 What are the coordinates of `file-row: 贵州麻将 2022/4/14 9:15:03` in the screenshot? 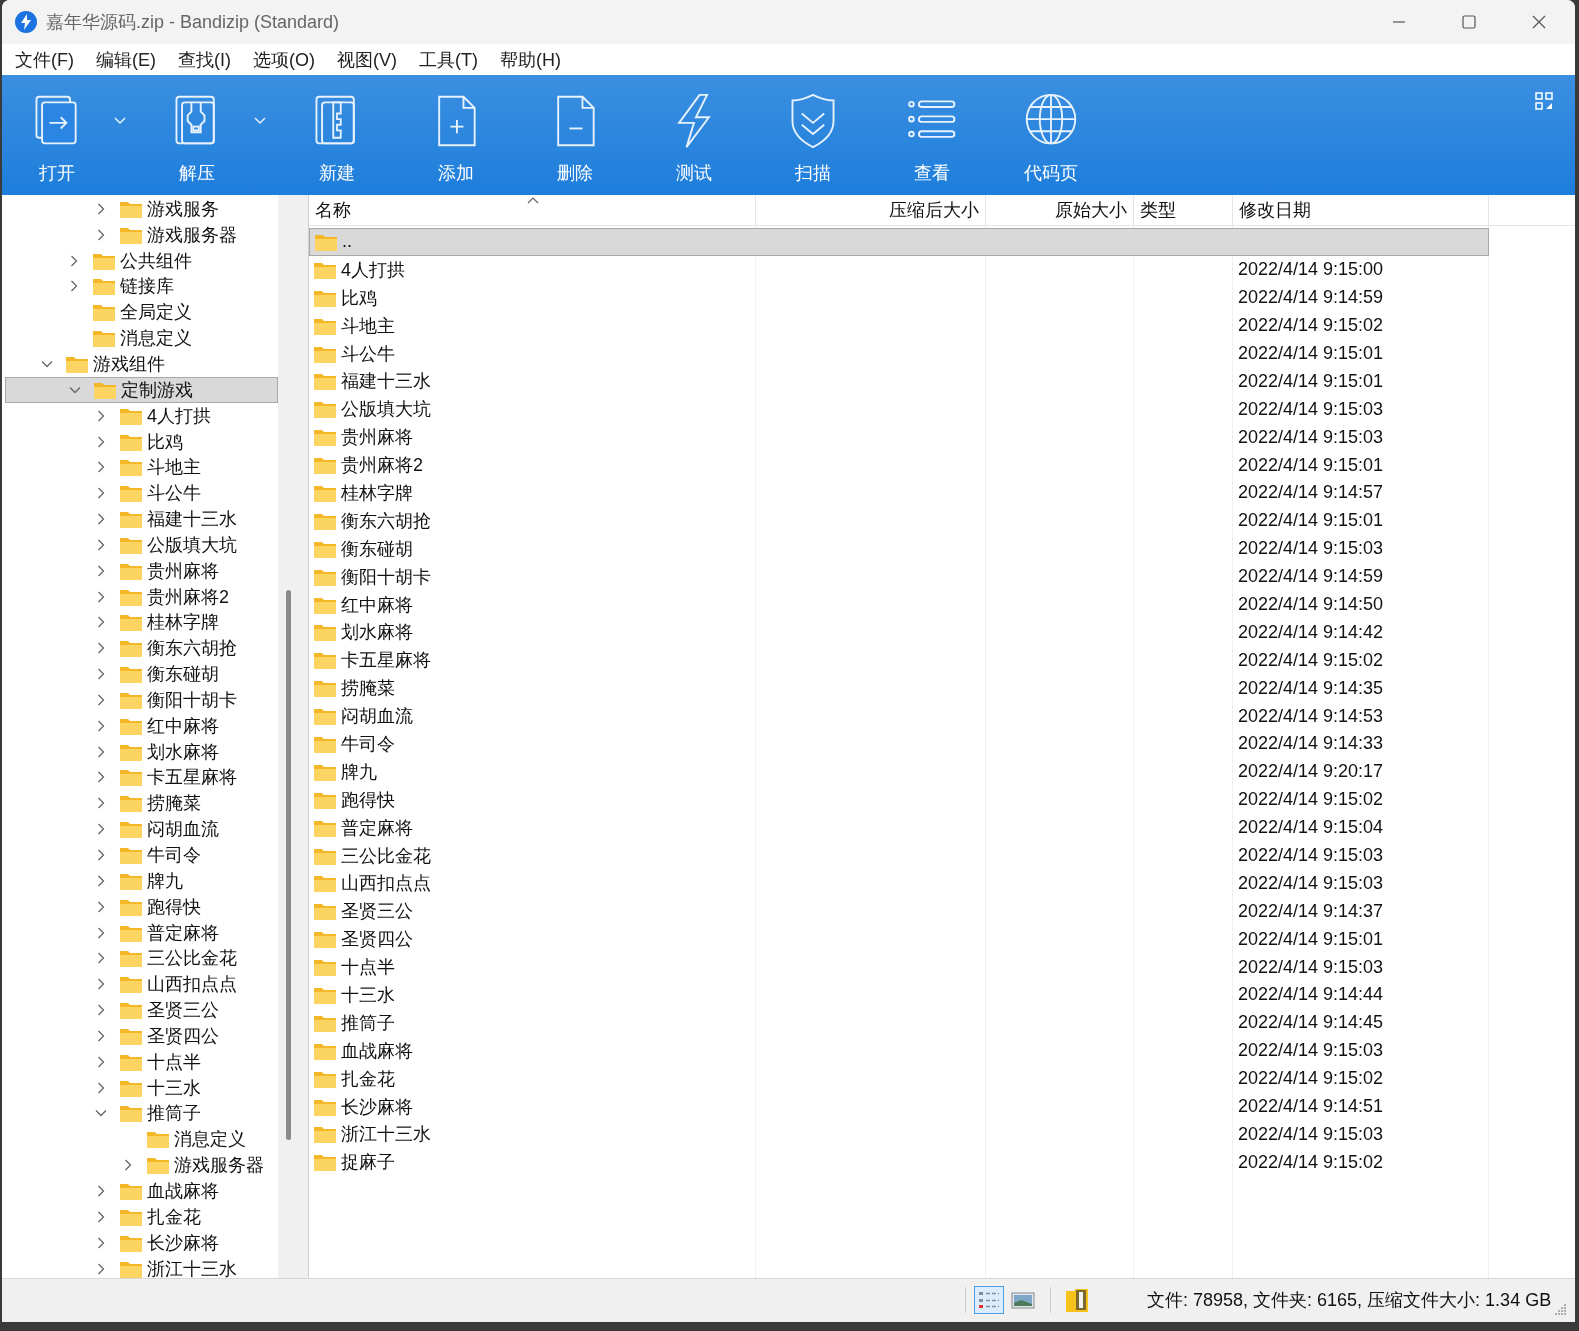 It's located at (899, 437).